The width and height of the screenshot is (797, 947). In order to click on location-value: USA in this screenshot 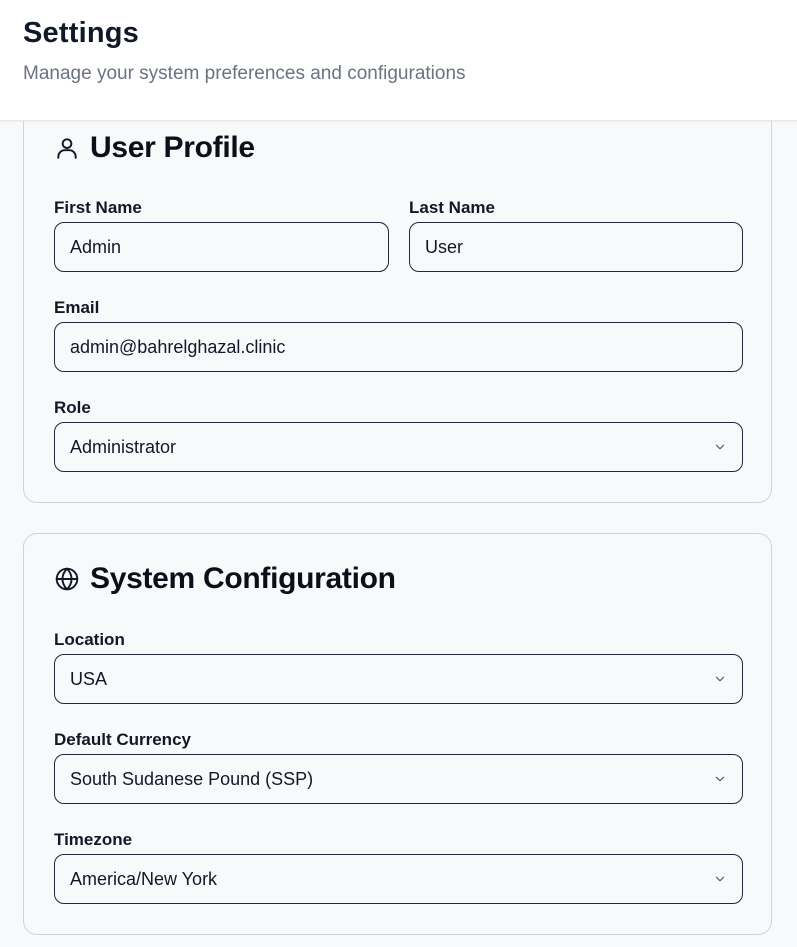, I will do `click(89, 678)`.